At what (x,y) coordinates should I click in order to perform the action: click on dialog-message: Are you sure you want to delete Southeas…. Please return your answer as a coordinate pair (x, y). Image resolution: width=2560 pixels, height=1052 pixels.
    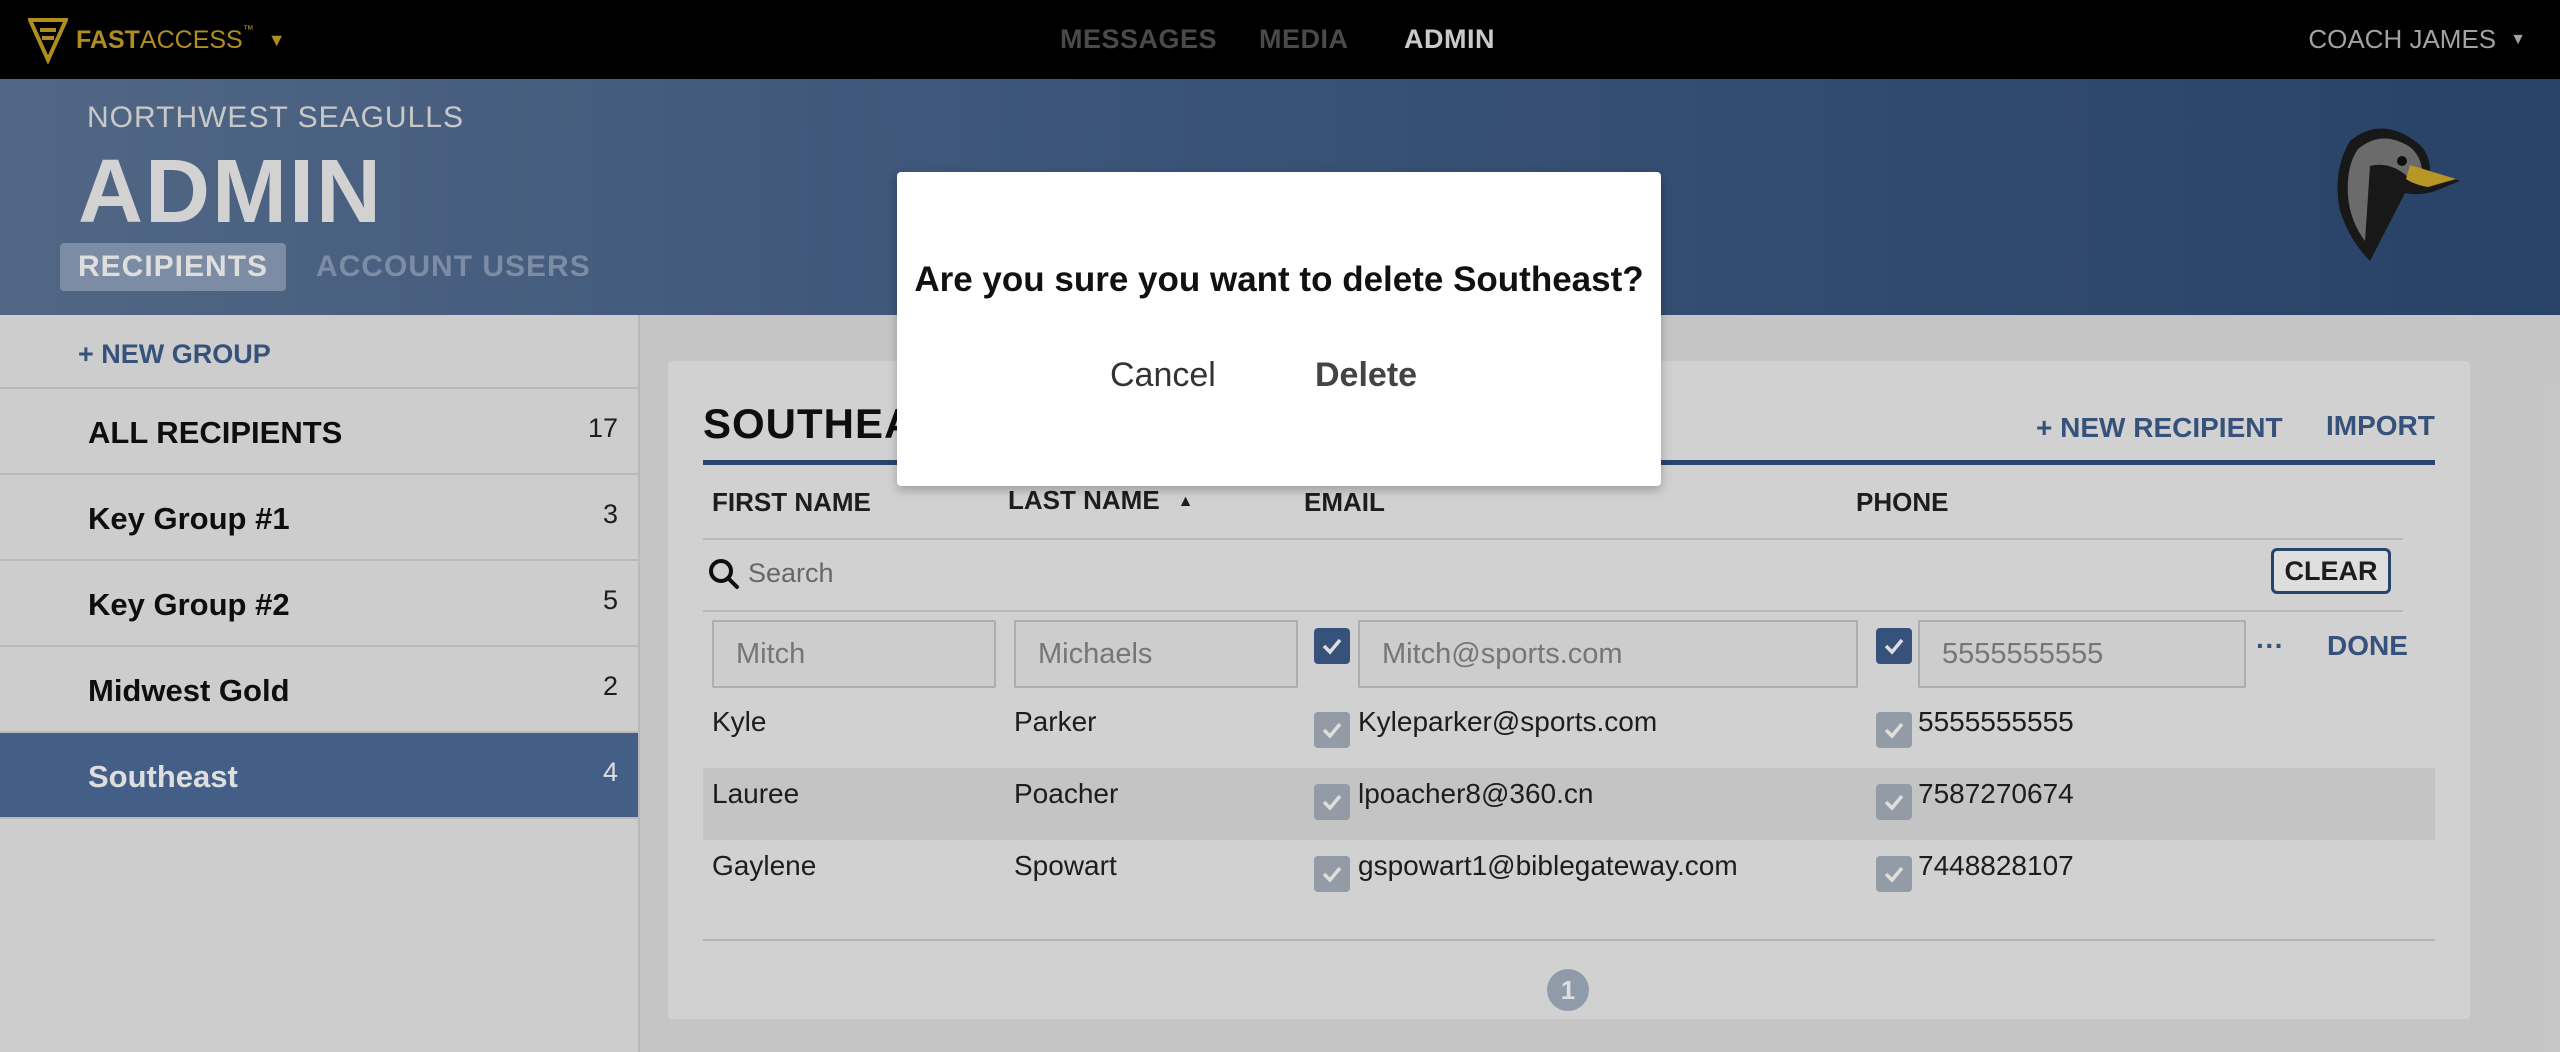
    Looking at the image, I should click on (1279, 279).